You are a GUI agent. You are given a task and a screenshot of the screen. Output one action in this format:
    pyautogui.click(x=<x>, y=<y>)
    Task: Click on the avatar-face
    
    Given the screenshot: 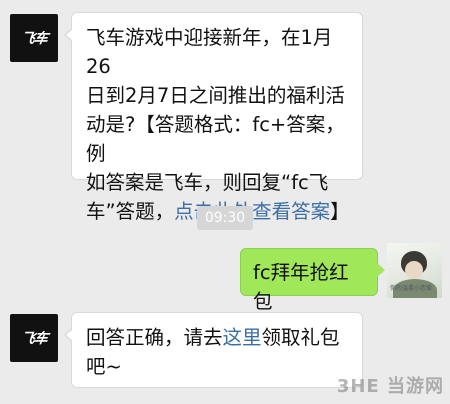 What is the action you would take?
    pyautogui.click(x=414, y=270)
    